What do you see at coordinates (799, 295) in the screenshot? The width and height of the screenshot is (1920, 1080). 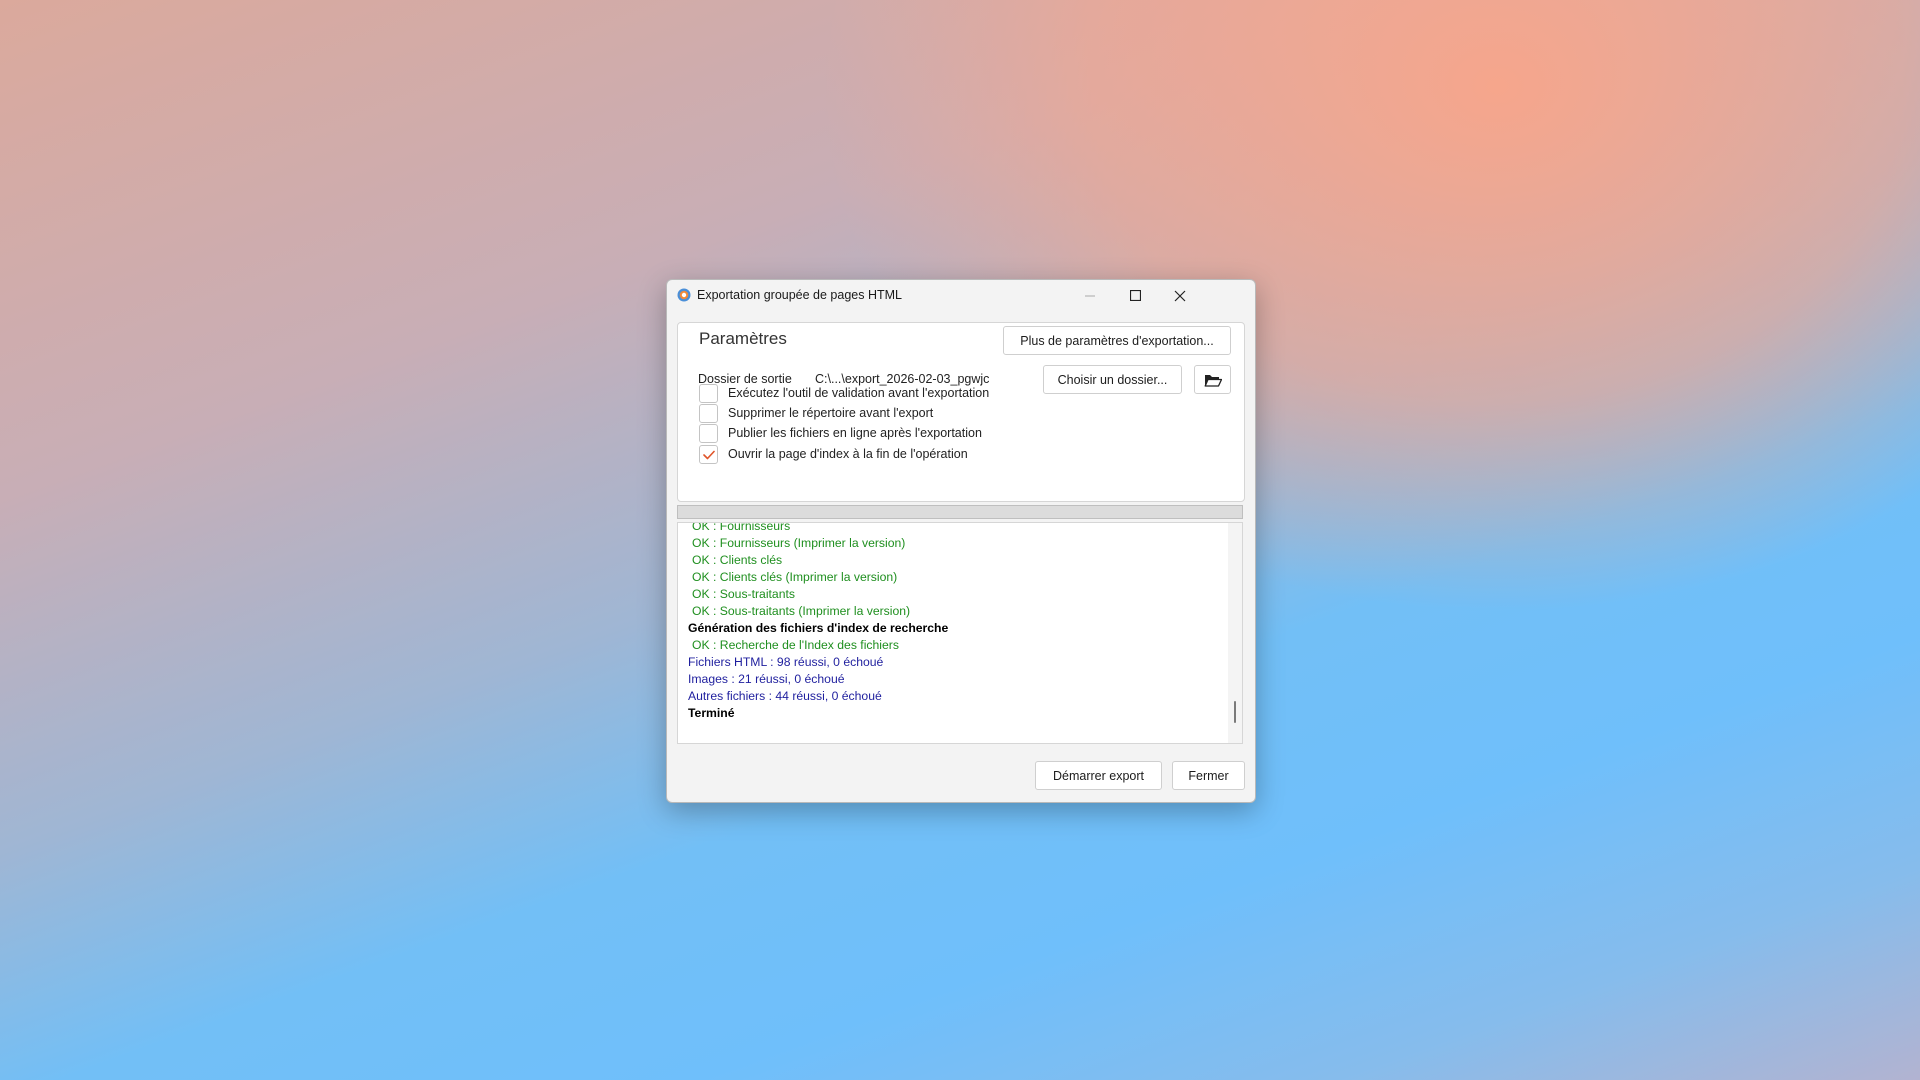 I see `window-title: Exportation groupée de pages HTML` at bounding box center [799, 295].